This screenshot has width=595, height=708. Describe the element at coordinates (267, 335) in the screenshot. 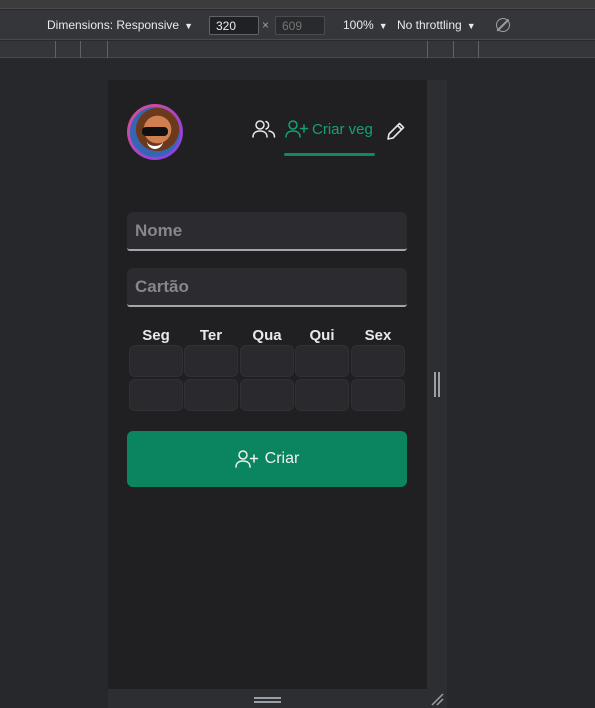

I see `day-label-qua: Qua` at that location.